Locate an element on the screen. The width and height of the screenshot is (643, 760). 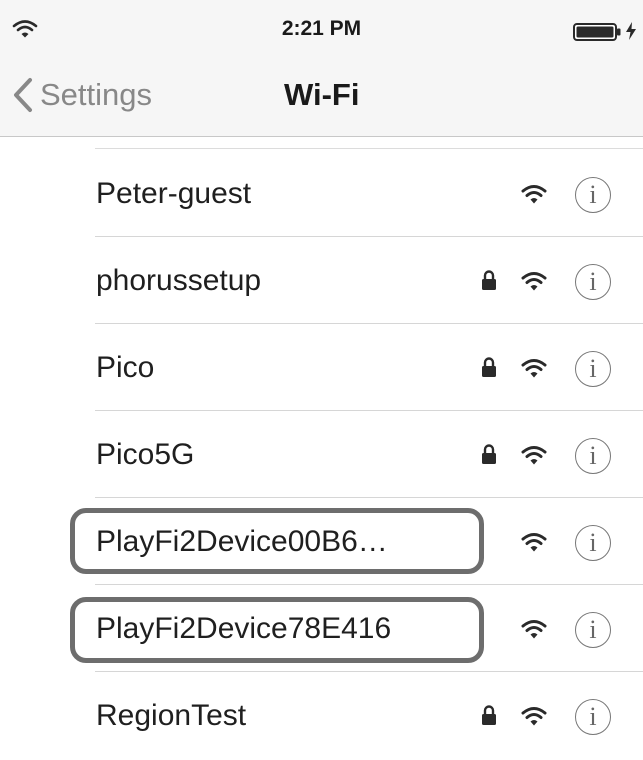
nav-bar: Settings Wi-Fi is located at coordinates (321, 96).